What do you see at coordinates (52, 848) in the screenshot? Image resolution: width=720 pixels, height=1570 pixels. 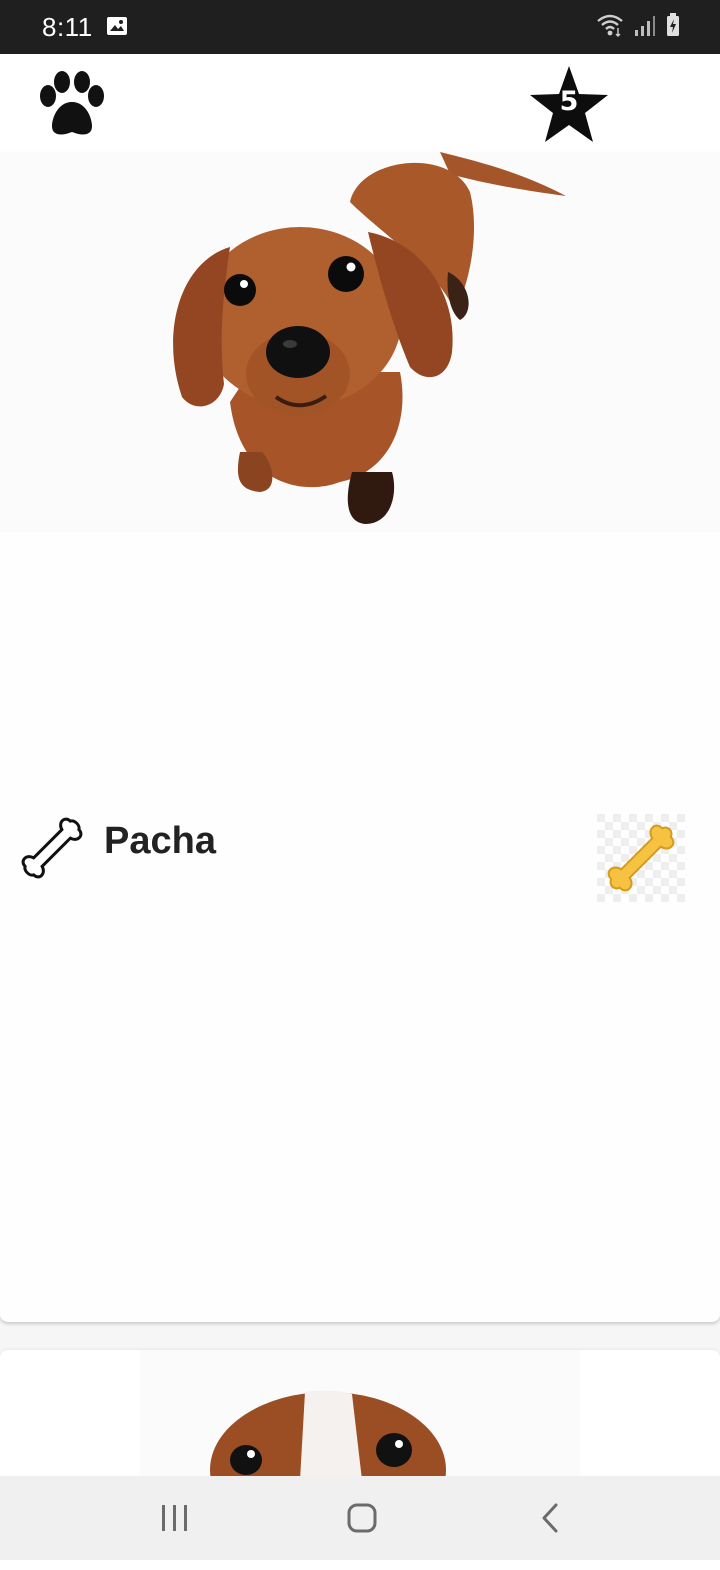 I see `bone-outline-icon` at bounding box center [52, 848].